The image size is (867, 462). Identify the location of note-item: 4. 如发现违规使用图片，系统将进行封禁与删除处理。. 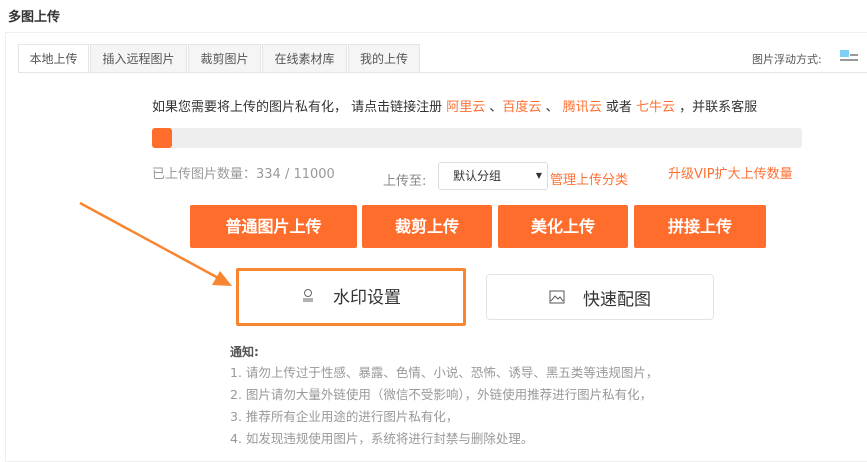
(382, 438).